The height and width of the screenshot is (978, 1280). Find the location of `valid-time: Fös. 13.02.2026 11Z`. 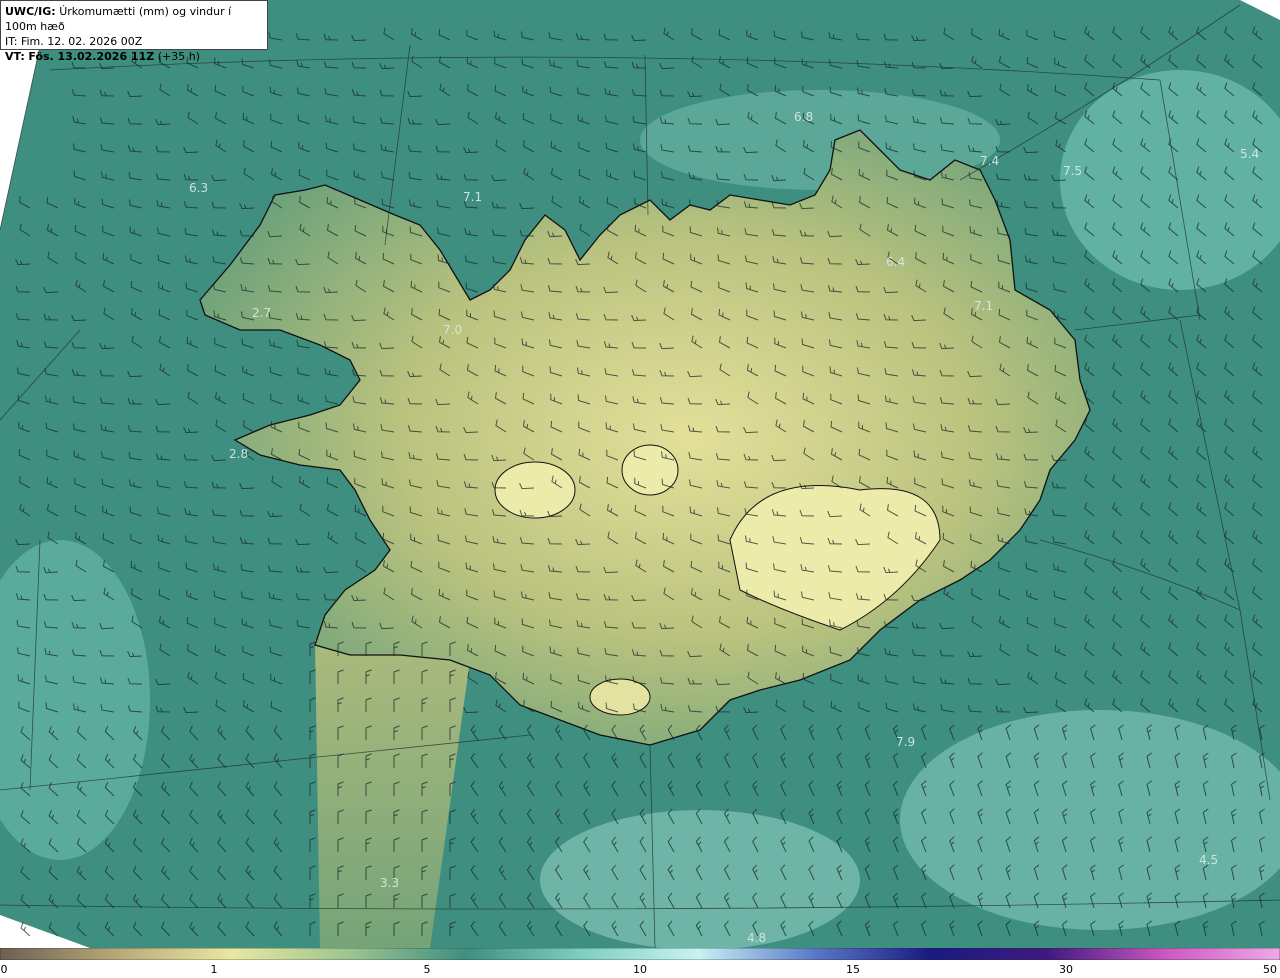

valid-time: Fös. 13.02.2026 11Z is located at coordinates (91, 56).